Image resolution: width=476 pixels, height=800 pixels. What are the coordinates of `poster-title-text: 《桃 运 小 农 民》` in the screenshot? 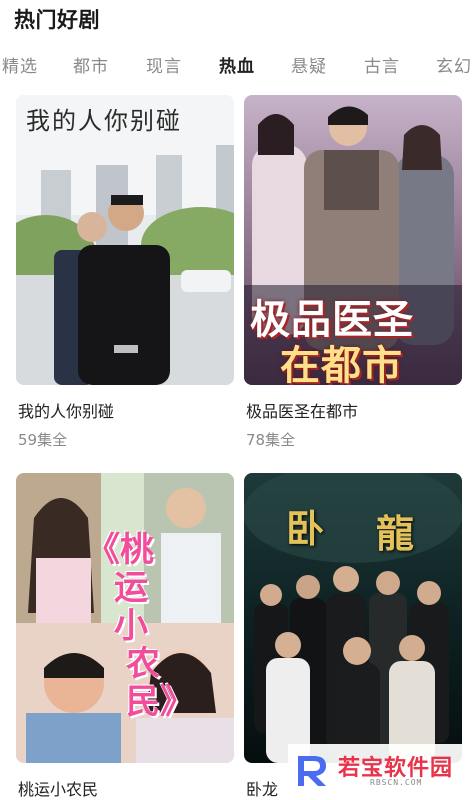 It's located at (140, 626).